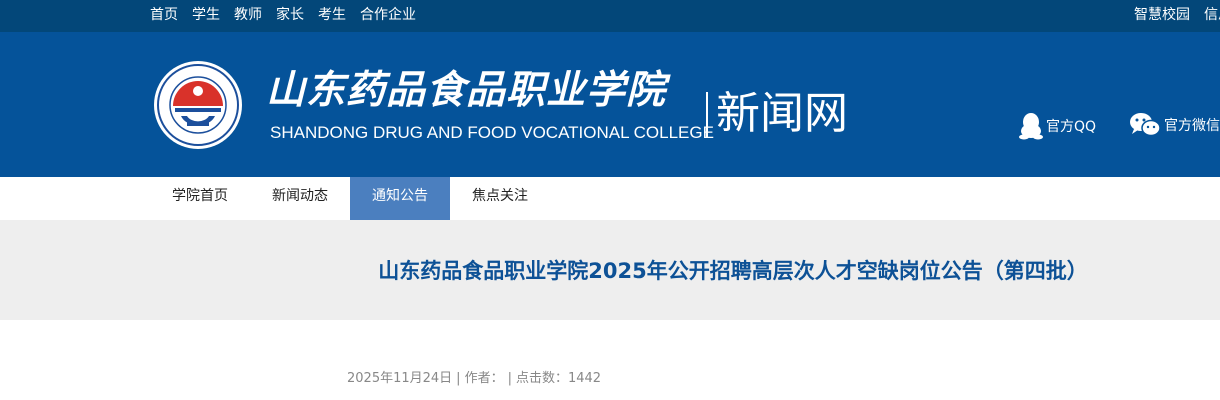  What do you see at coordinates (206, 16) in the screenshot?
I see `top-link-students: 学生` at bounding box center [206, 16].